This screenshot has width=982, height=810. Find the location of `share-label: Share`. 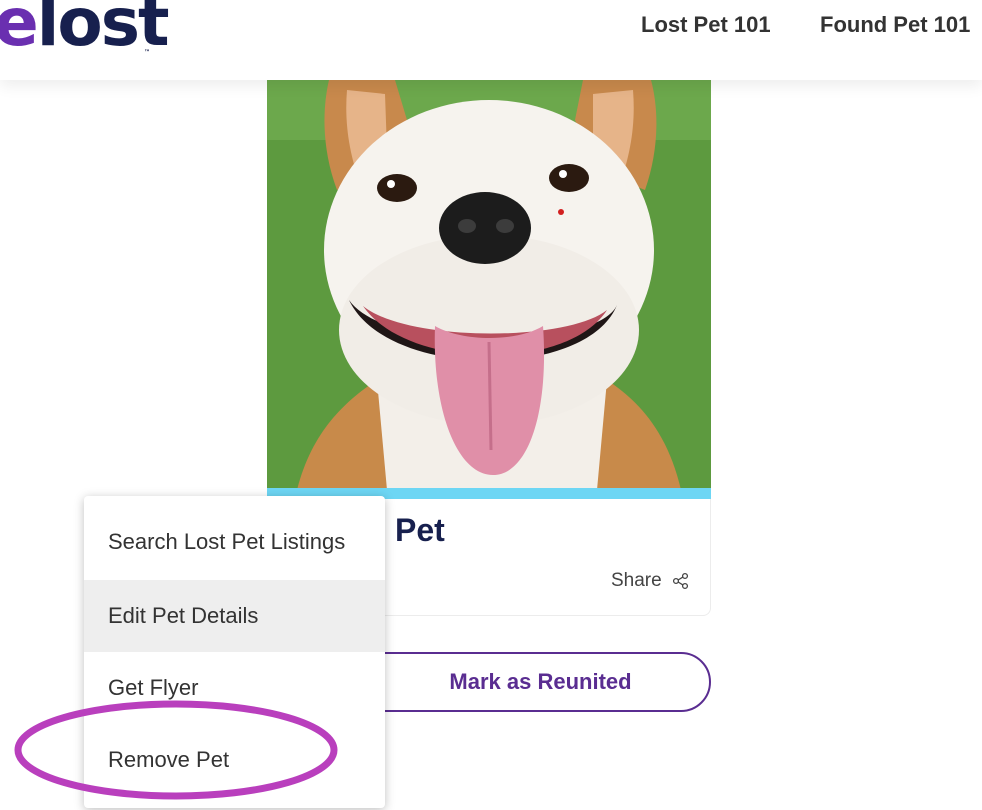

share-label: Share is located at coordinates (636, 580).